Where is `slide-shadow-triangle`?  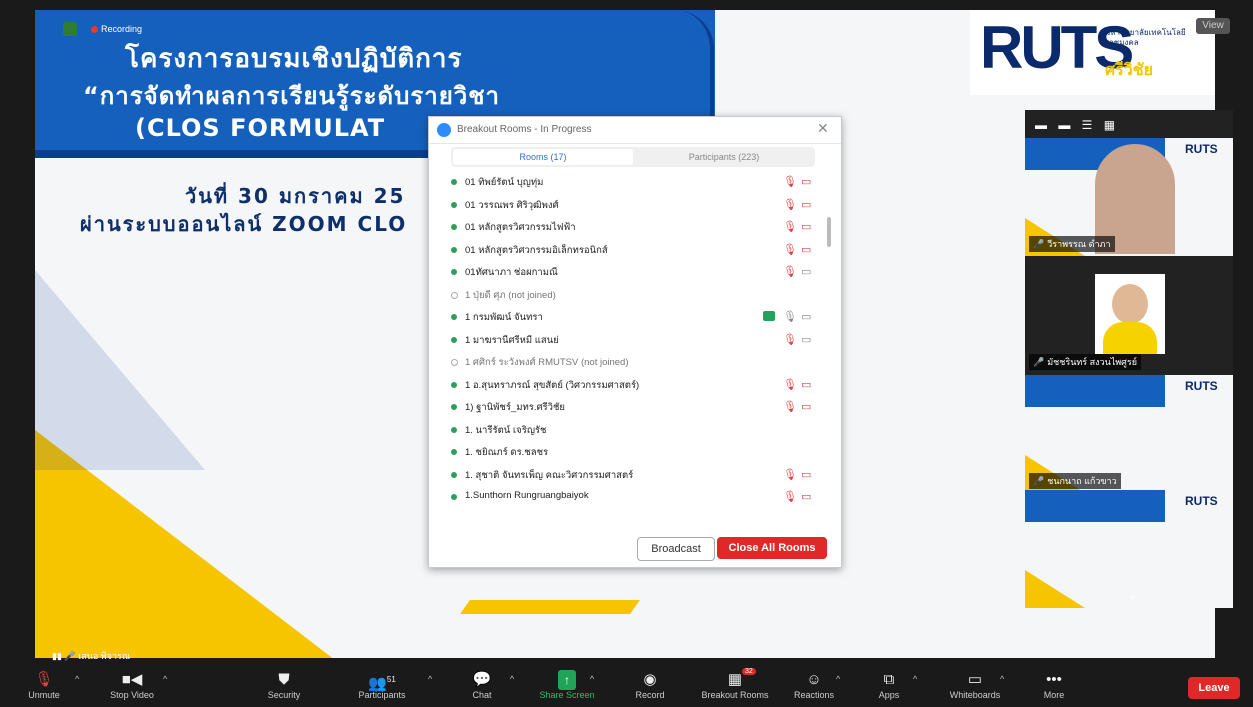 slide-shadow-triangle is located at coordinates (120, 370).